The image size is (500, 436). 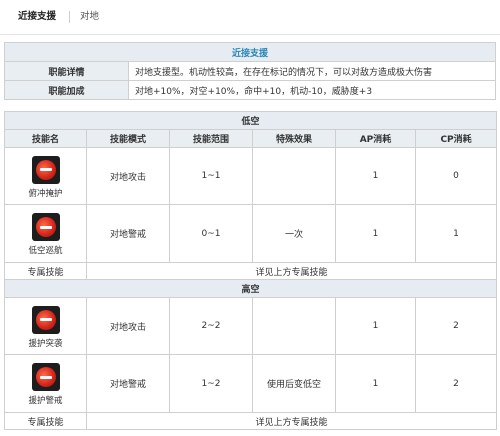 What do you see at coordinates (250, 120) in the screenshot?
I see `low-altitude-header: 低空` at bounding box center [250, 120].